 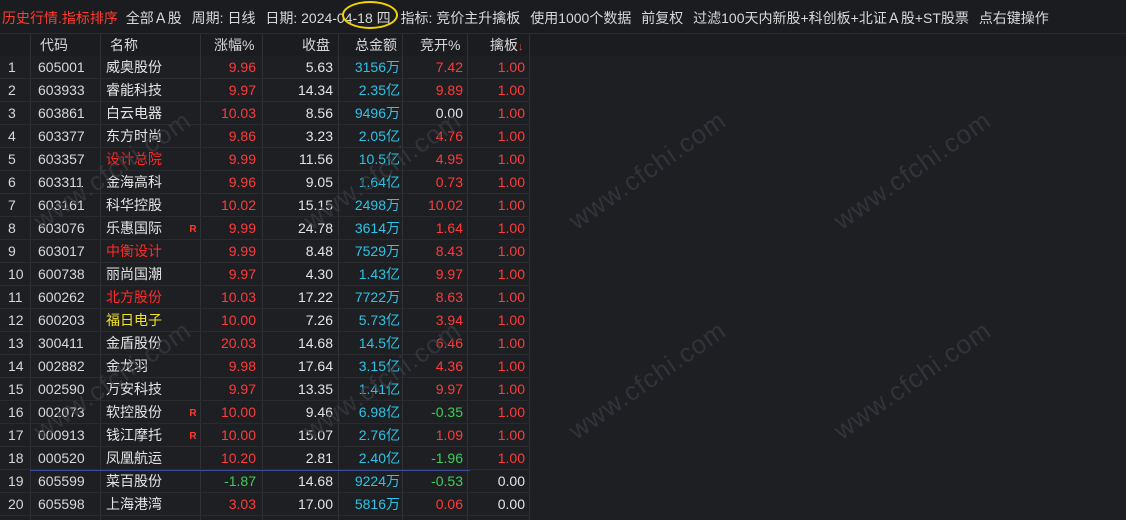 I want to click on close-price-cell: 11.56, so click(x=316, y=159).